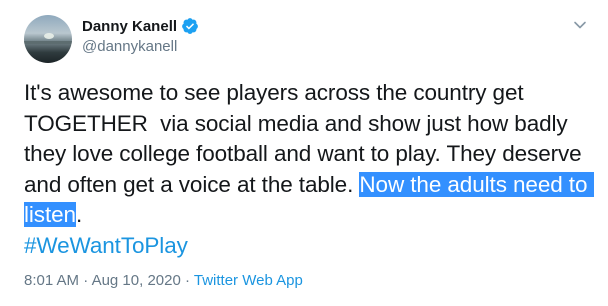 This screenshot has height=306, width=608. Describe the element at coordinates (129, 26) in the screenshot. I see `display-name: Danny Kanell` at that location.